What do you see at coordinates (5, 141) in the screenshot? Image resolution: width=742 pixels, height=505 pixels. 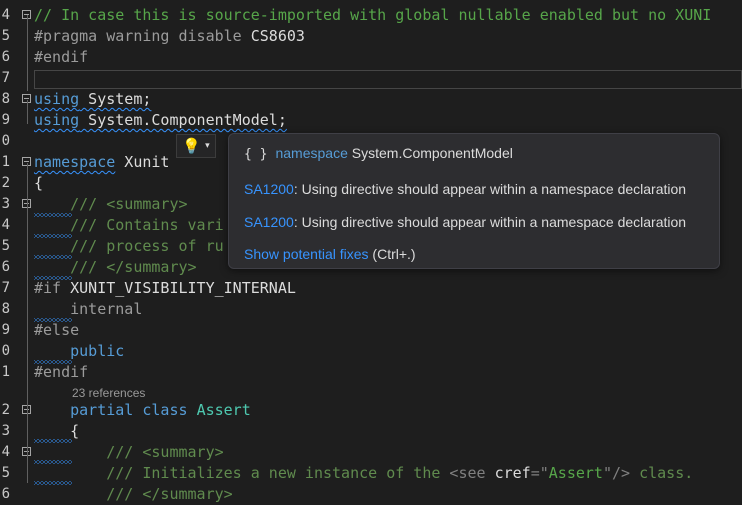 I see `line-number: 0` at bounding box center [5, 141].